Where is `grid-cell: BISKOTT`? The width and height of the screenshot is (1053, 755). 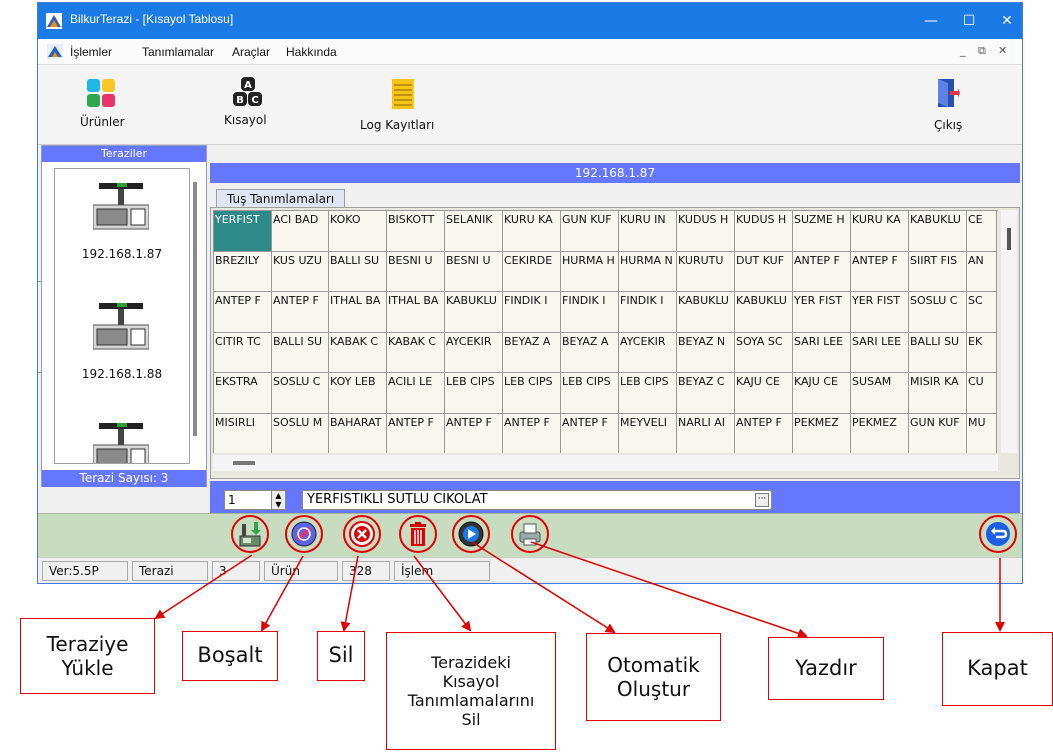
grid-cell: BISKOTT is located at coordinates (416, 231).